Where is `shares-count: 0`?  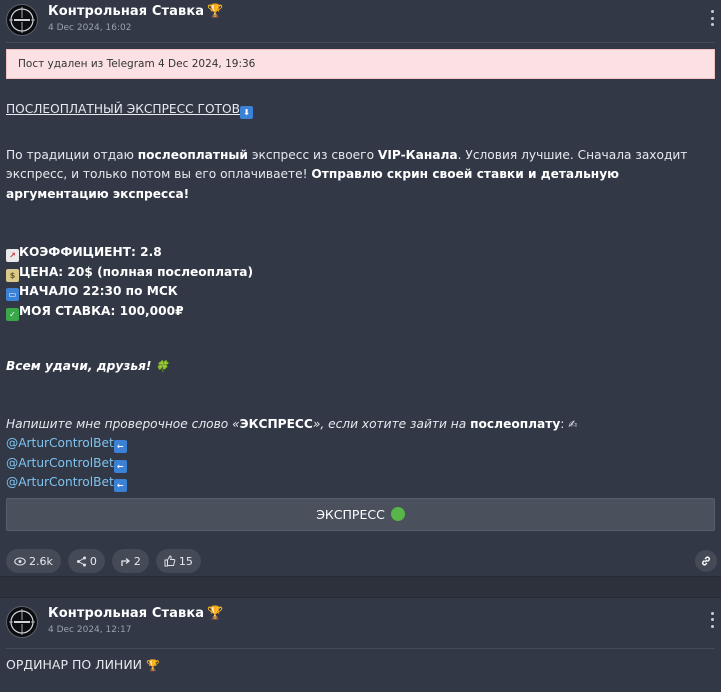 shares-count: 0 is located at coordinates (93, 561).